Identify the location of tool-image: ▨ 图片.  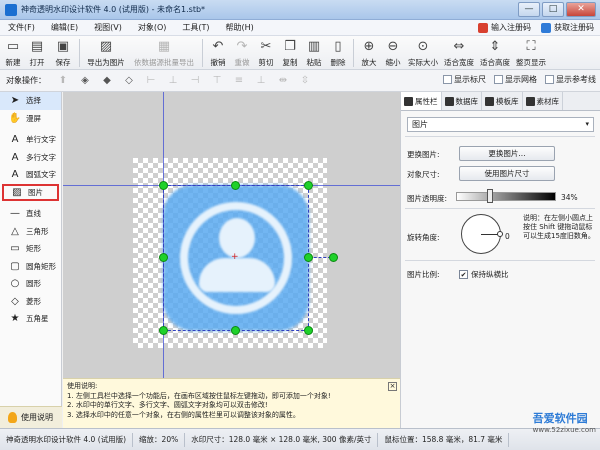
(30, 192).